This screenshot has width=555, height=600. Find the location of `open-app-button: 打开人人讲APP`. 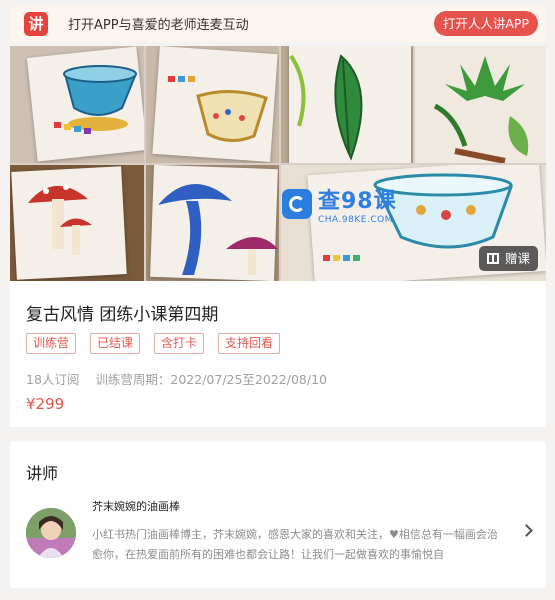

open-app-button: 打开人人讲APP is located at coordinates (485, 23).